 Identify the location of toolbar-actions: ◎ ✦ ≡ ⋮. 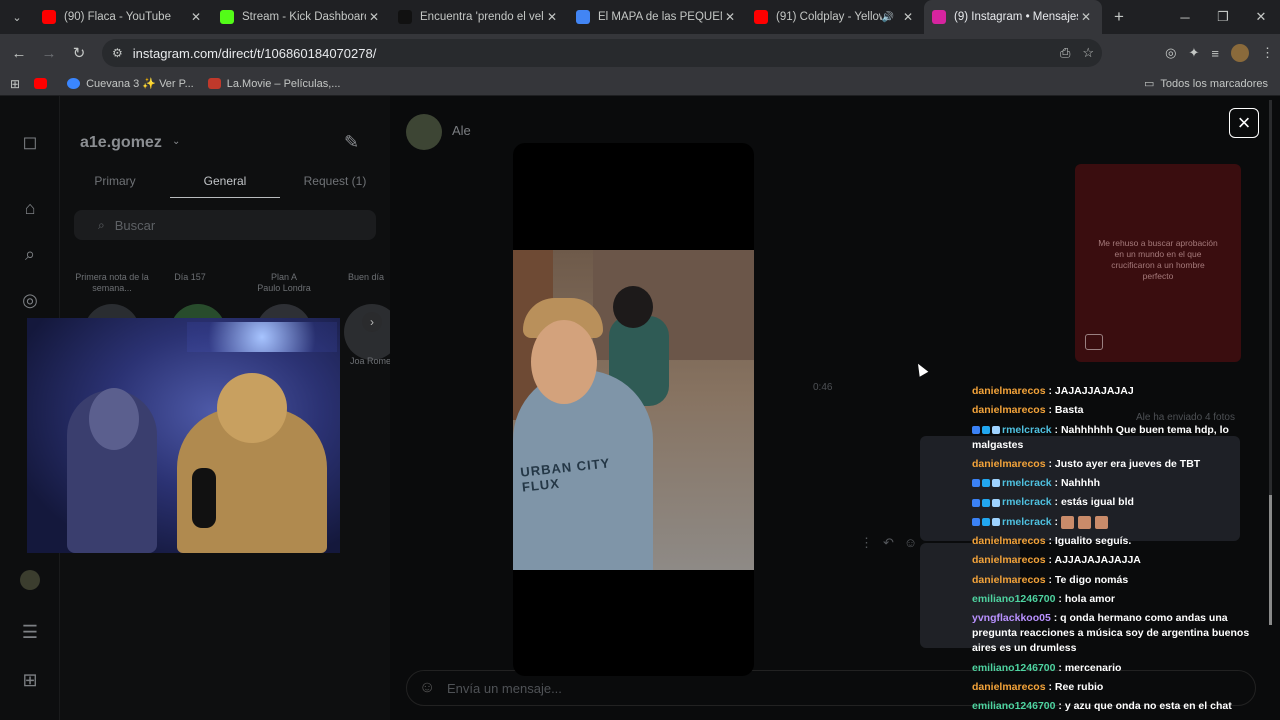
(1219, 53).